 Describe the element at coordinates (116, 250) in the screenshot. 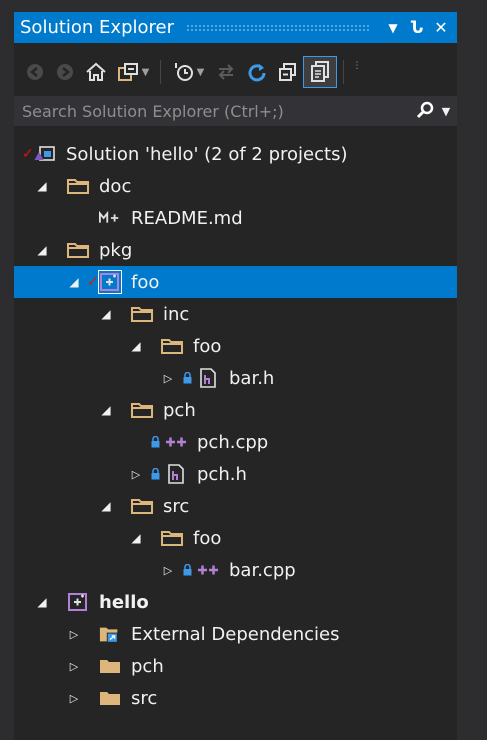

I see `tree-item-label: pkg` at that location.